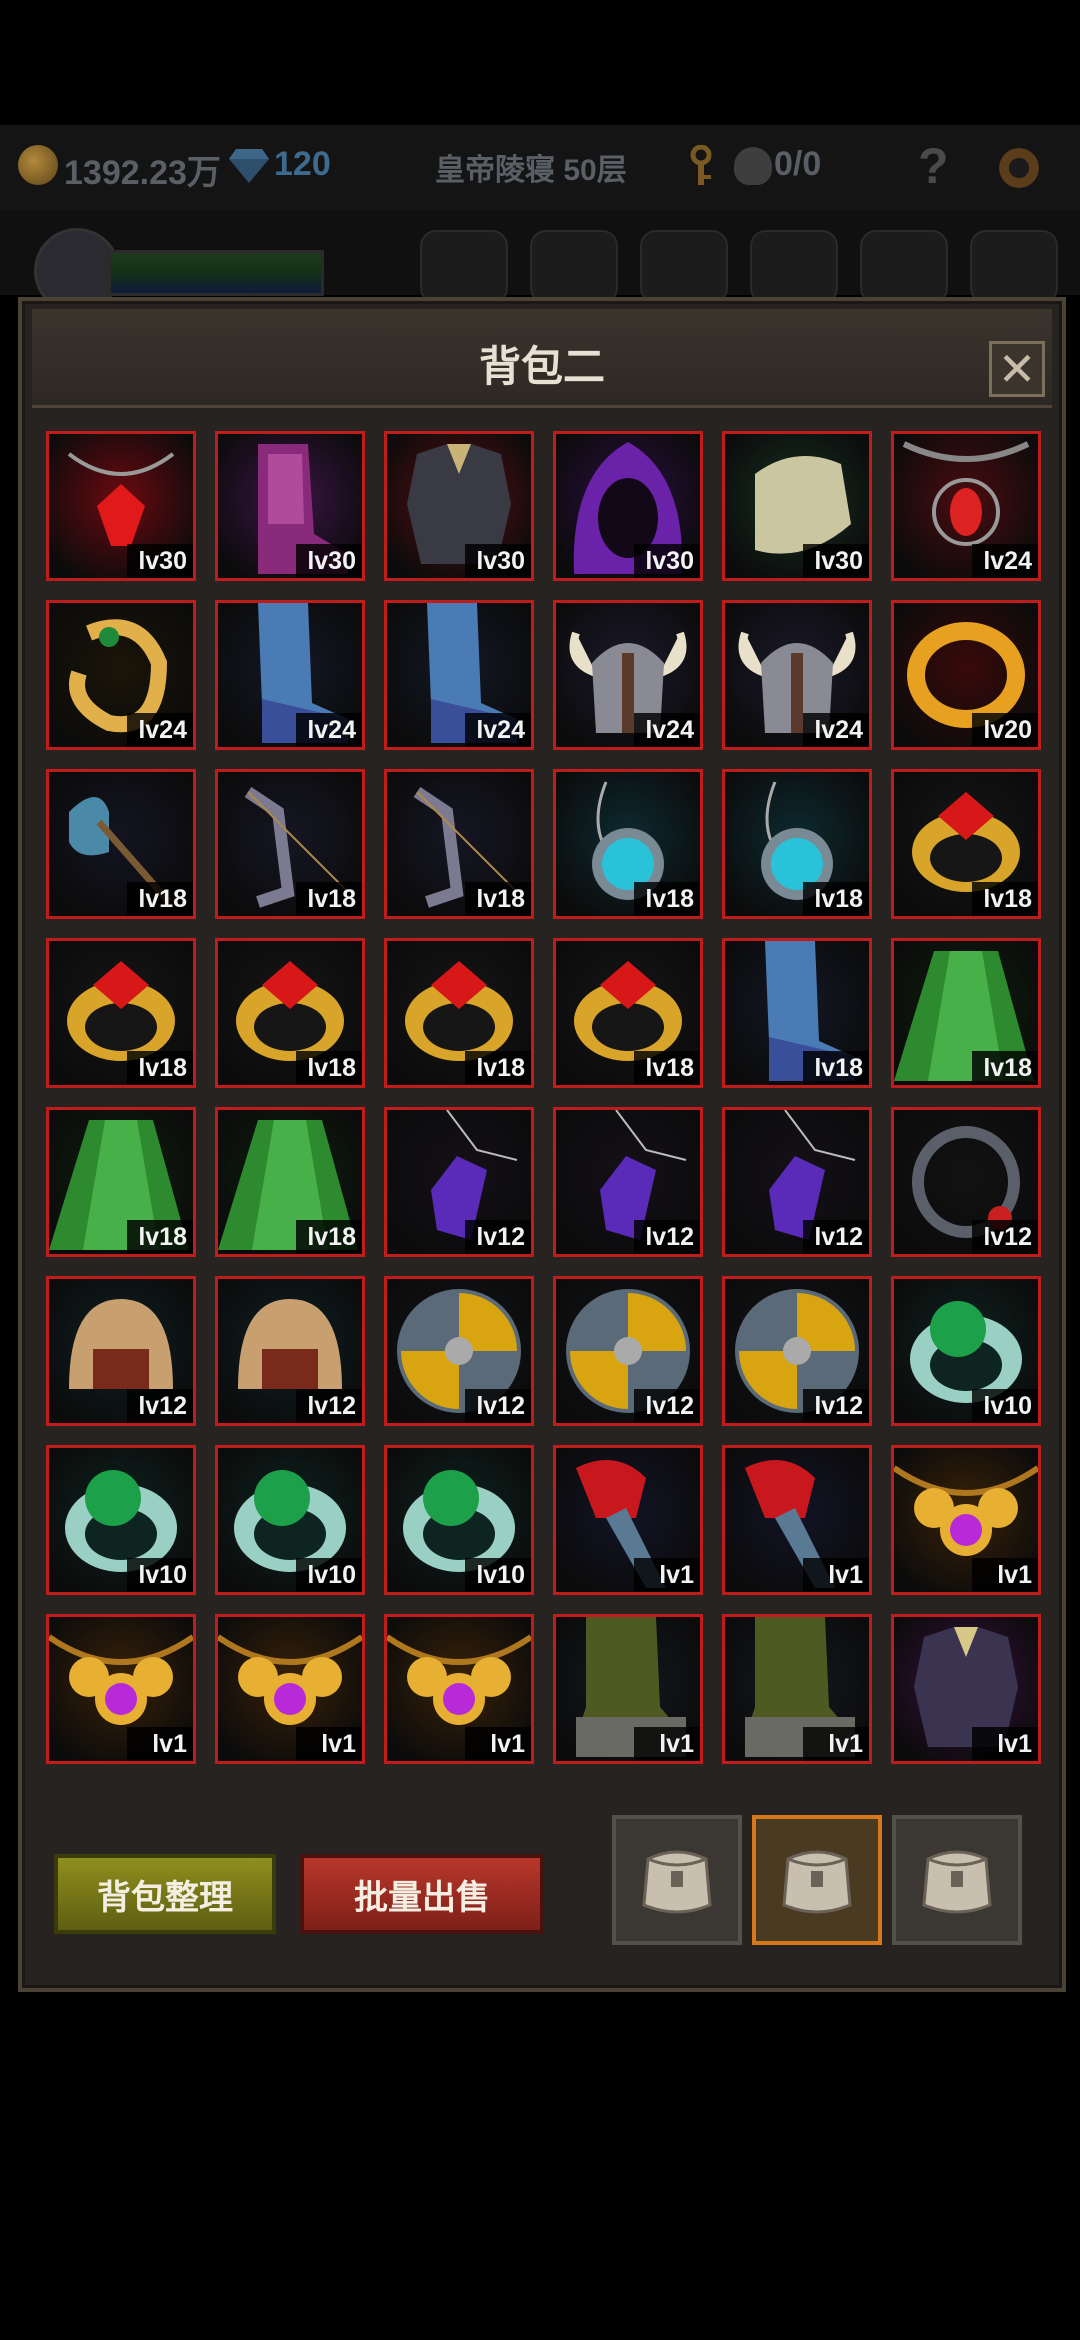  I want to click on key-icon, so click(701, 165).